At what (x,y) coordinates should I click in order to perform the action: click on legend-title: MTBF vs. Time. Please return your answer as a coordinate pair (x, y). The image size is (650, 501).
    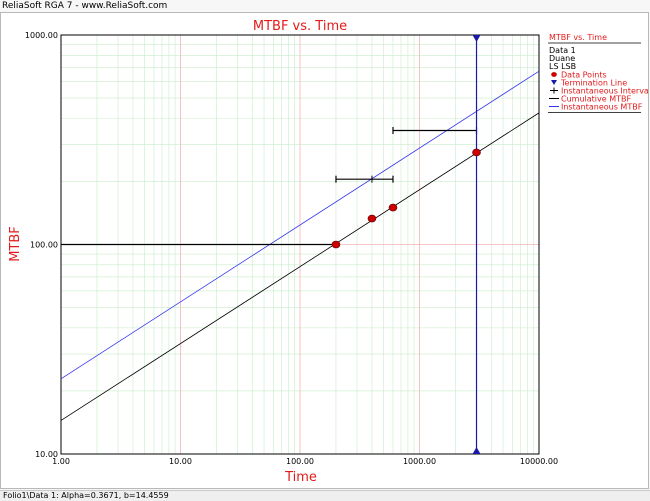
    Looking at the image, I should click on (578, 37).